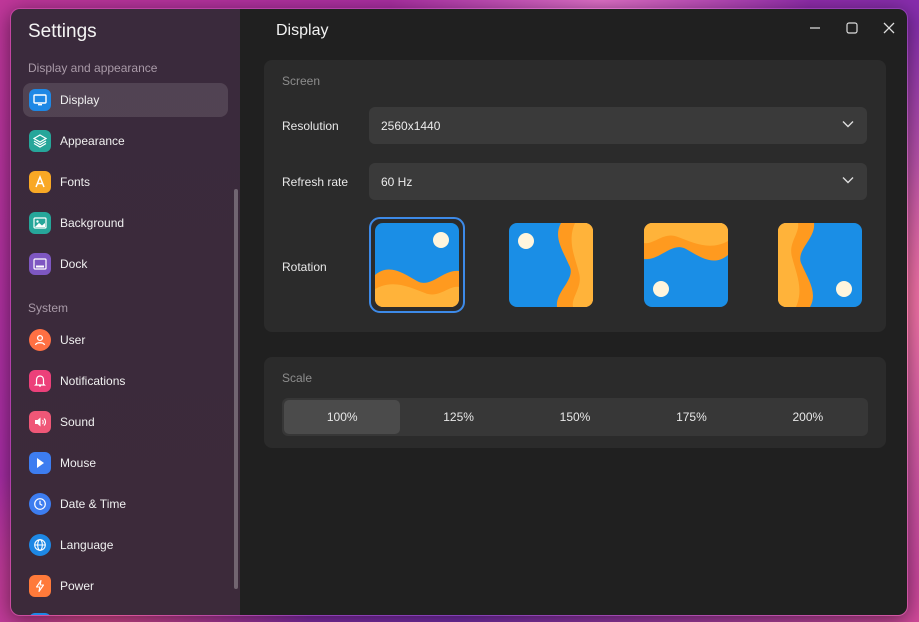 The width and height of the screenshot is (919, 622). Describe the element at coordinates (40, 504) in the screenshot. I see `clock-icon` at that location.